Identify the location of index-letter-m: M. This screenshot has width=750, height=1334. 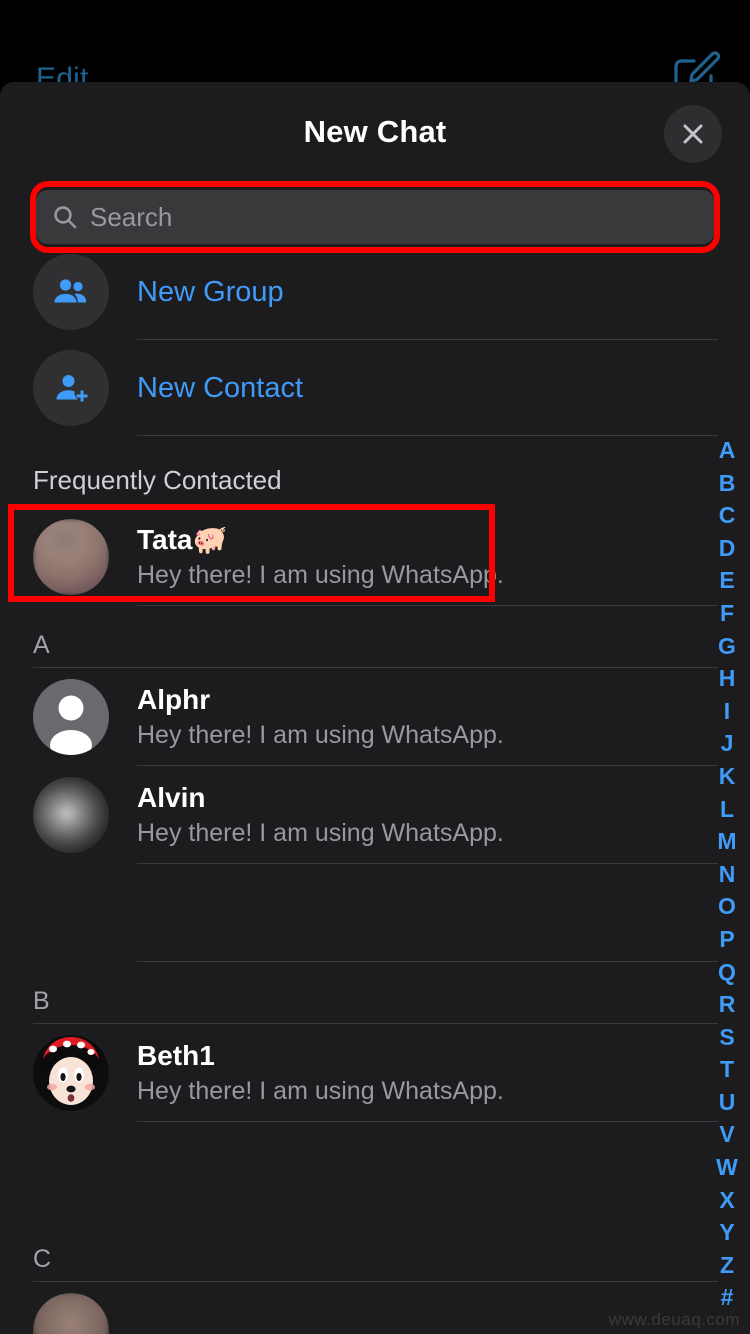
(726, 841).